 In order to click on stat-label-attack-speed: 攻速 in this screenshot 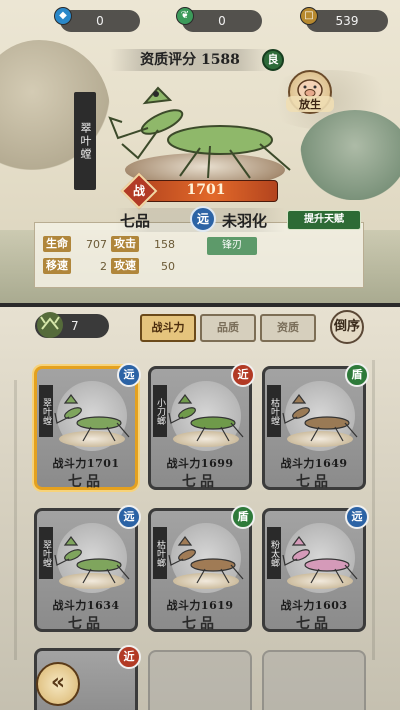, I will do `click(125, 266)`.